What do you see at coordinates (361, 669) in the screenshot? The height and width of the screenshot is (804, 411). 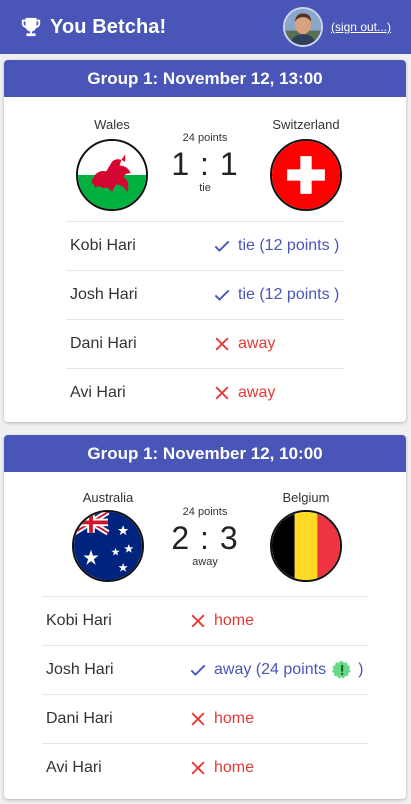 I see `bet-pick-suffix: )` at bounding box center [361, 669].